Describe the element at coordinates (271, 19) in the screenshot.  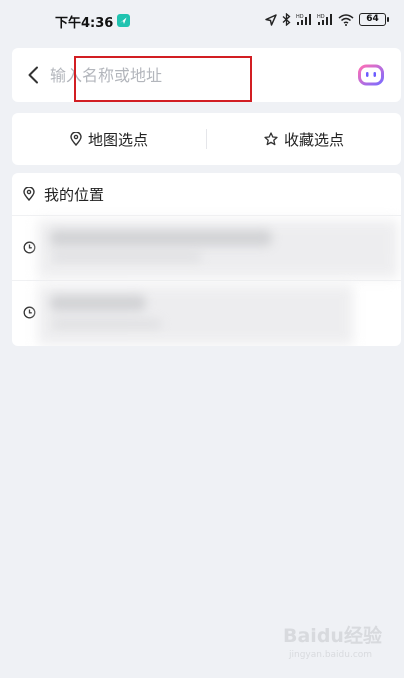
I see `location-arrow-icon` at that location.